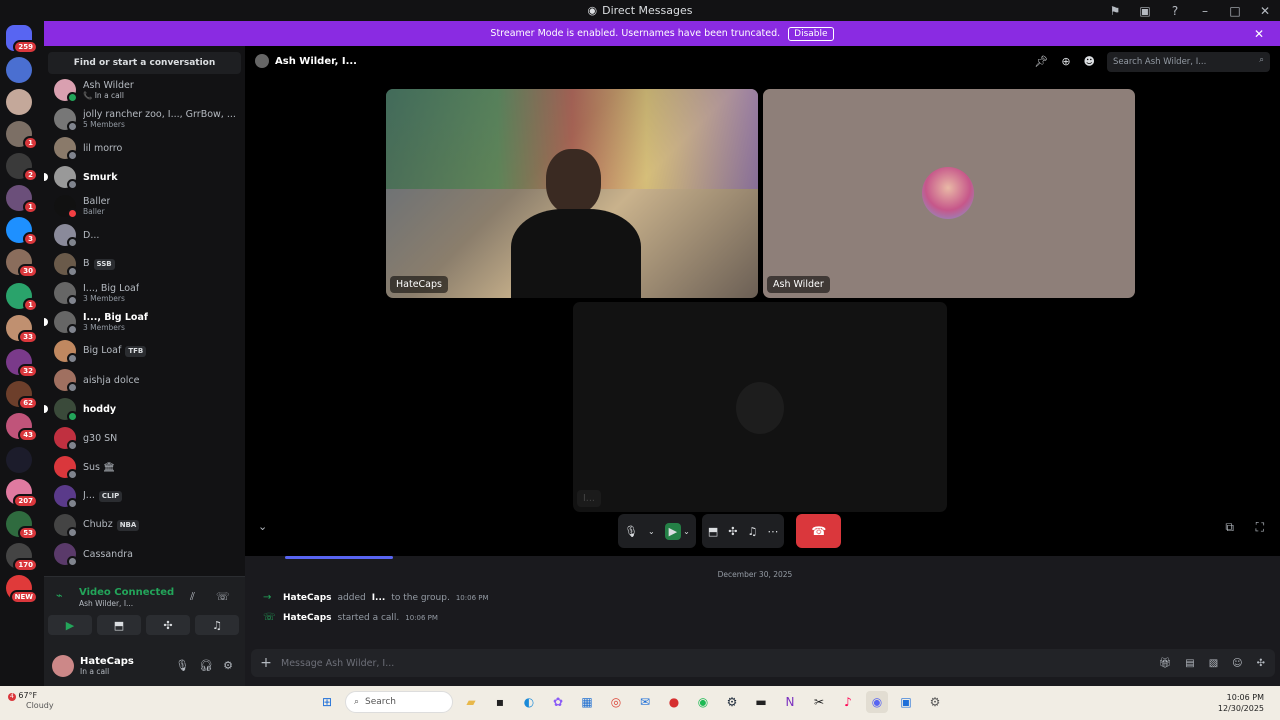 The height and width of the screenshot is (720, 1280). I want to click on pin-icon: 📌︎, so click(1041, 61).